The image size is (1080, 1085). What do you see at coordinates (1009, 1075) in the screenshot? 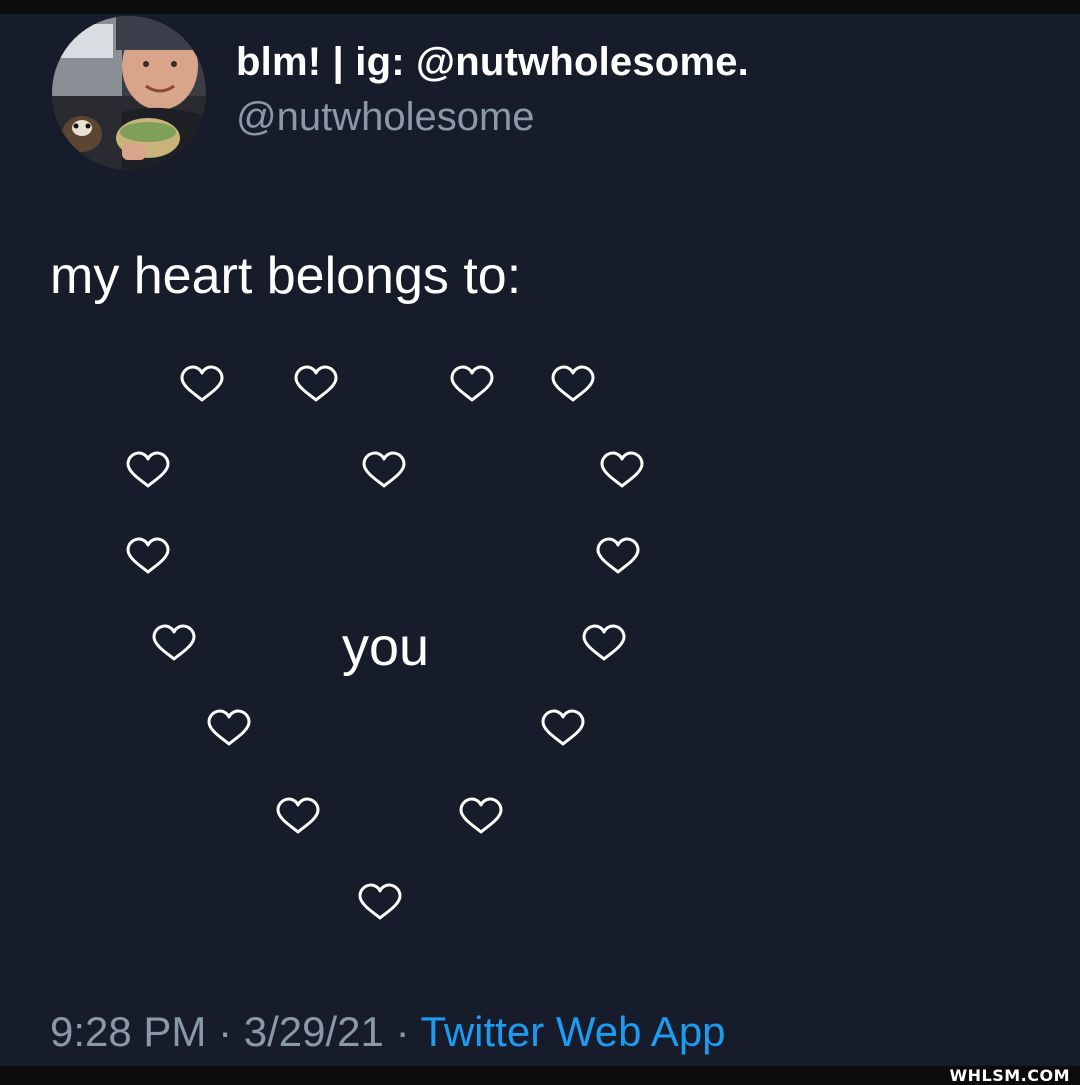
I see `watermark: WHLSM.COM` at bounding box center [1009, 1075].